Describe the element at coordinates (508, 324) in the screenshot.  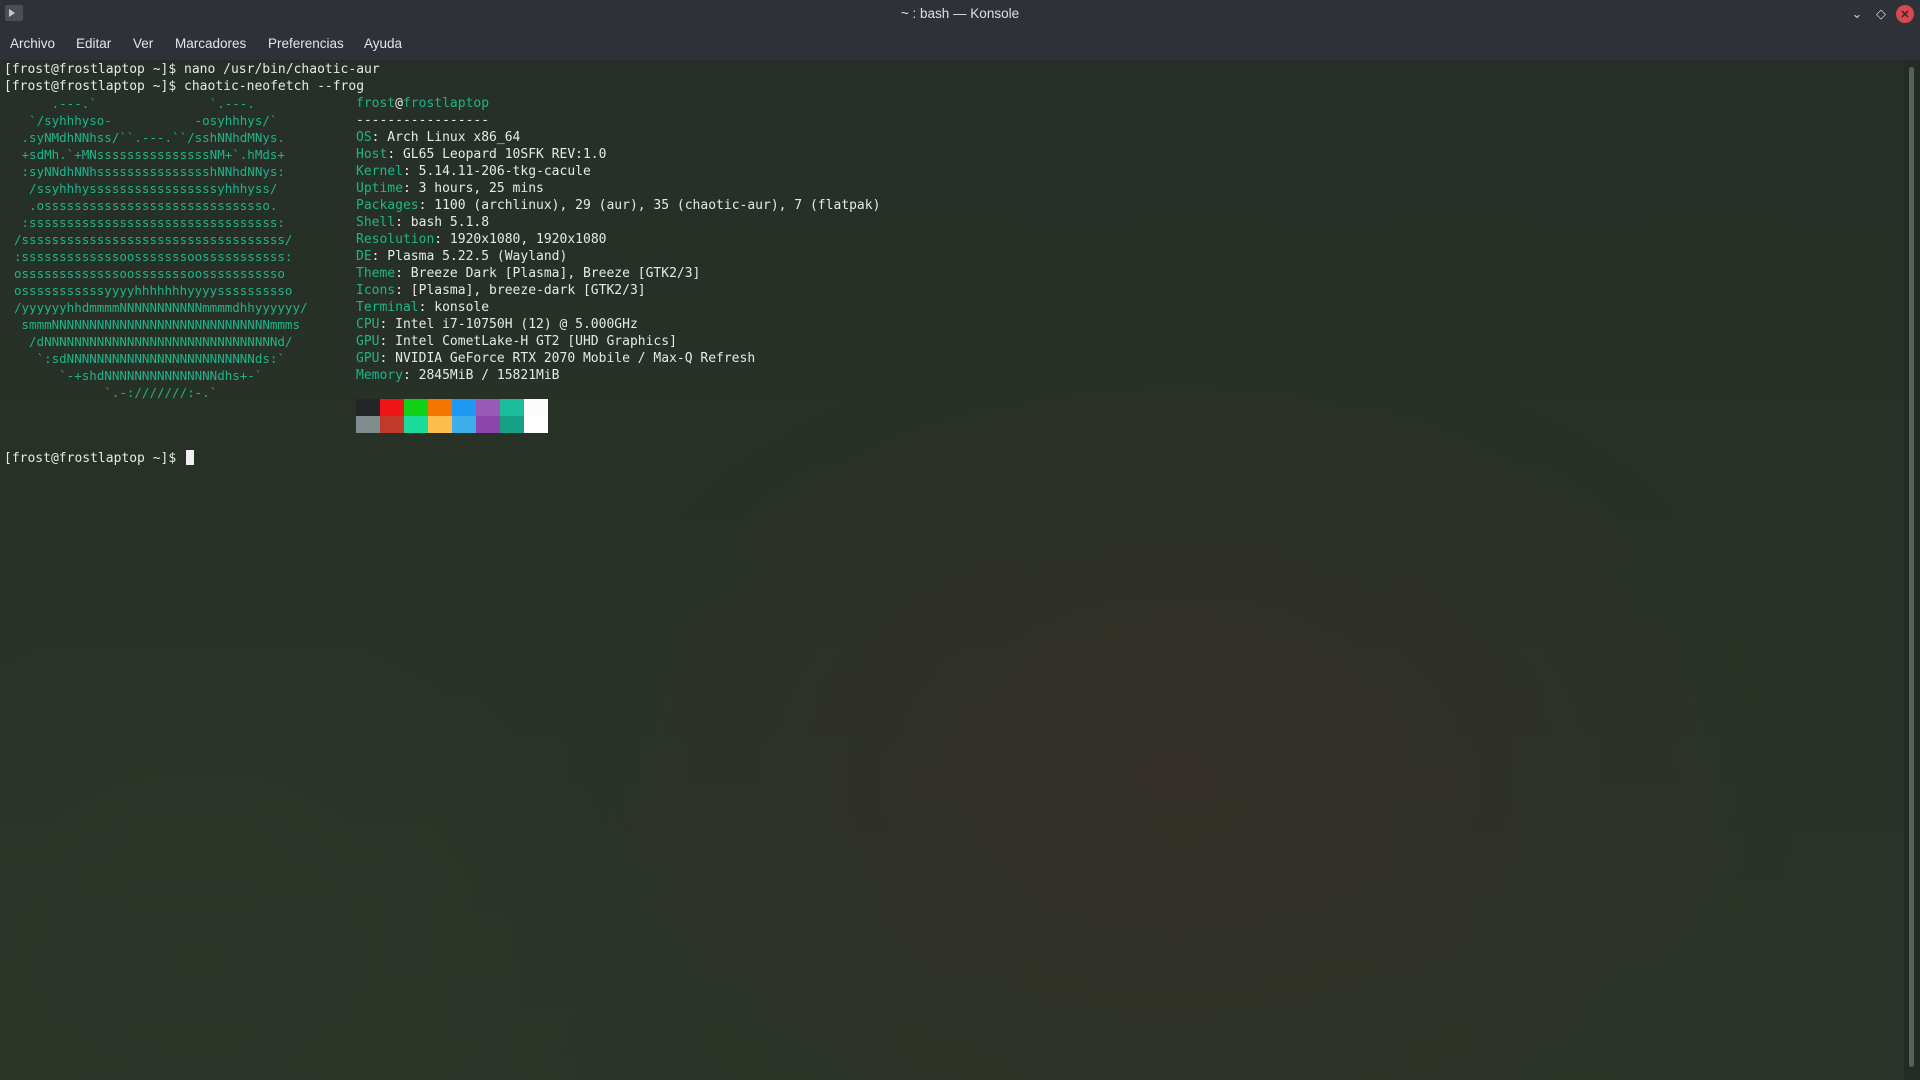
I see `info-value: : Intel i7-10750H (12) @ 5.000GHz` at that location.